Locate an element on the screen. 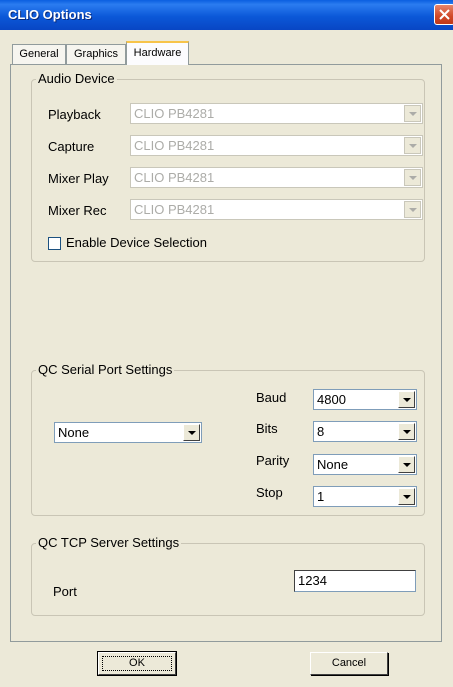 The height and width of the screenshot is (687, 453). capture-label: Capture is located at coordinates (71, 146).